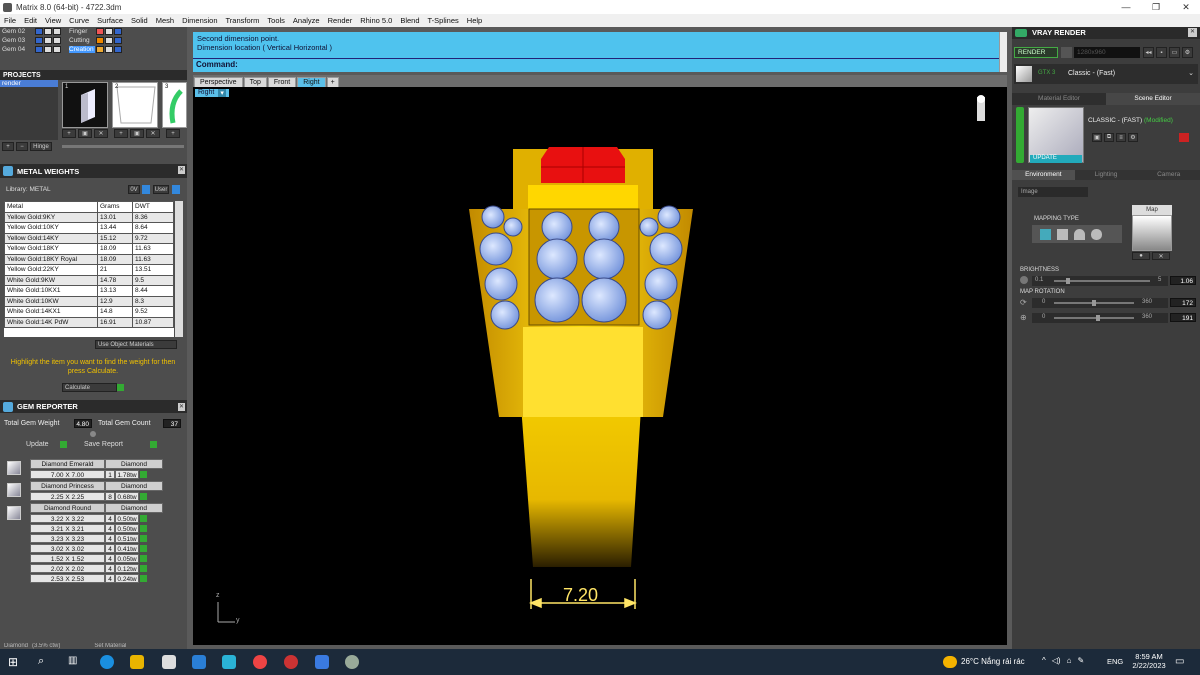 This screenshot has width=1200, height=675. I want to click on tab-camera: Camera, so click(1168, 175).